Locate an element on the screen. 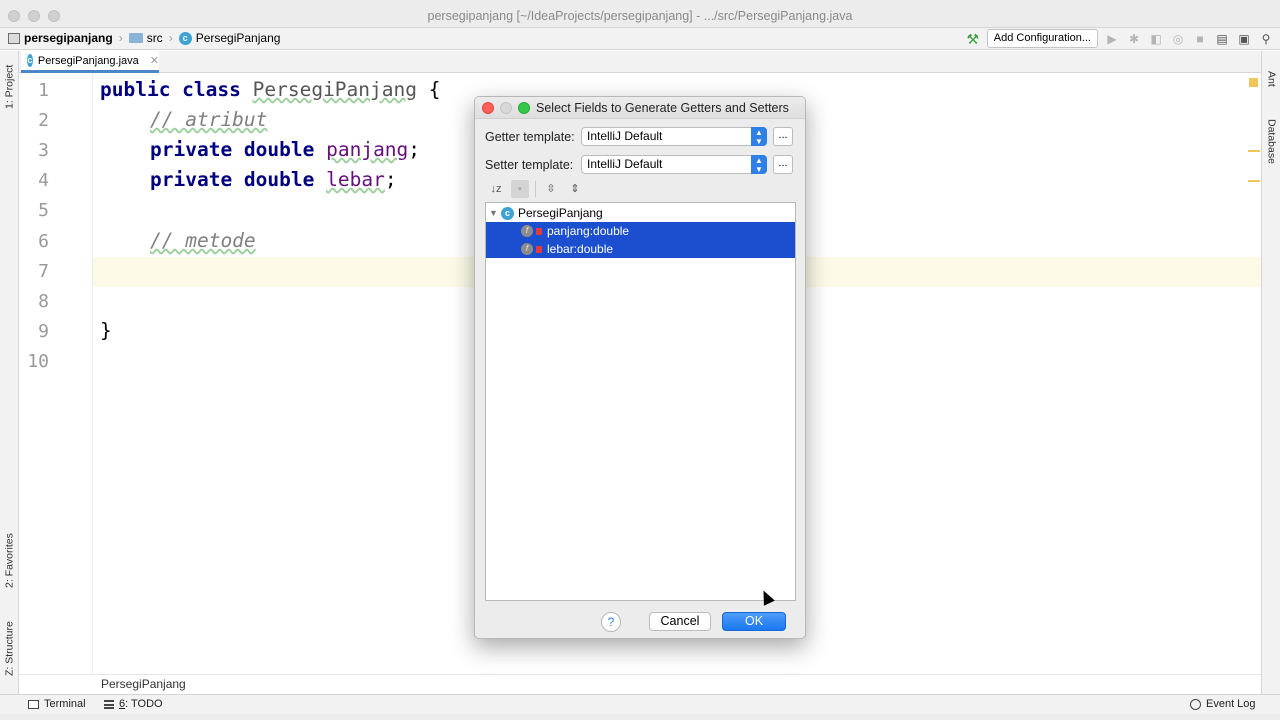 Image resolution: width=1280 pixels, height=720 pixels. build-hammer-icon: ⚒ is located at coordinates (973, 39).